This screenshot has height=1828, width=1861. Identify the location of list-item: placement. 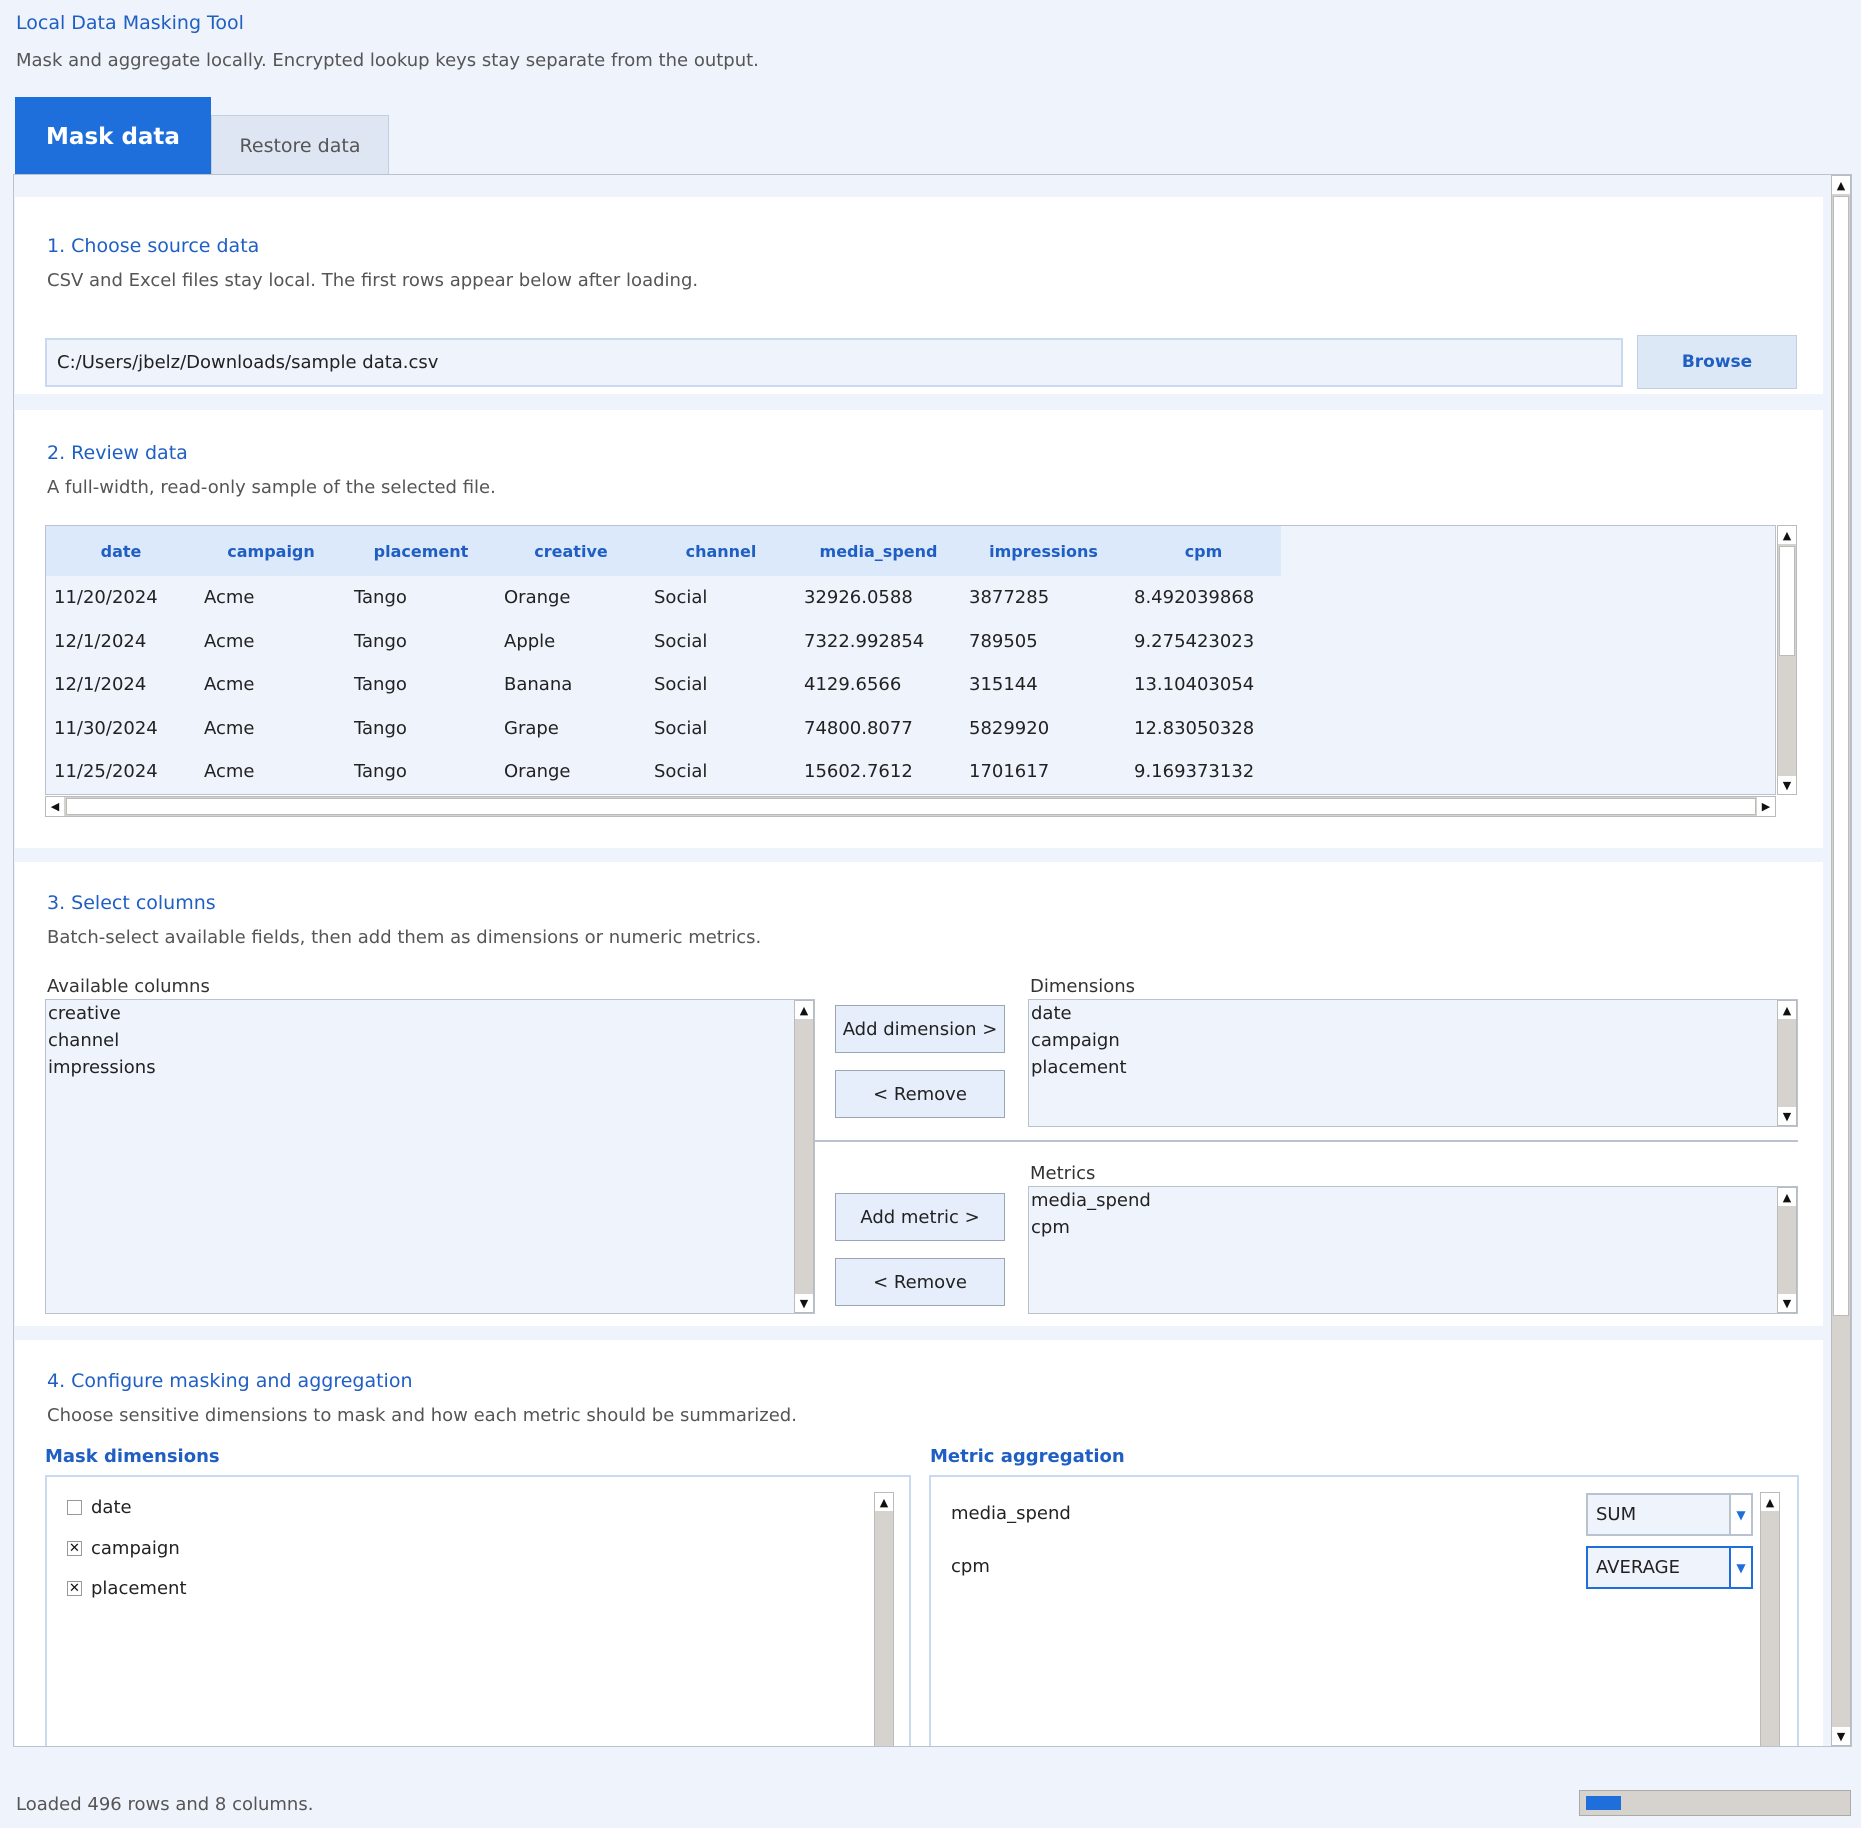
(1413, 1067).